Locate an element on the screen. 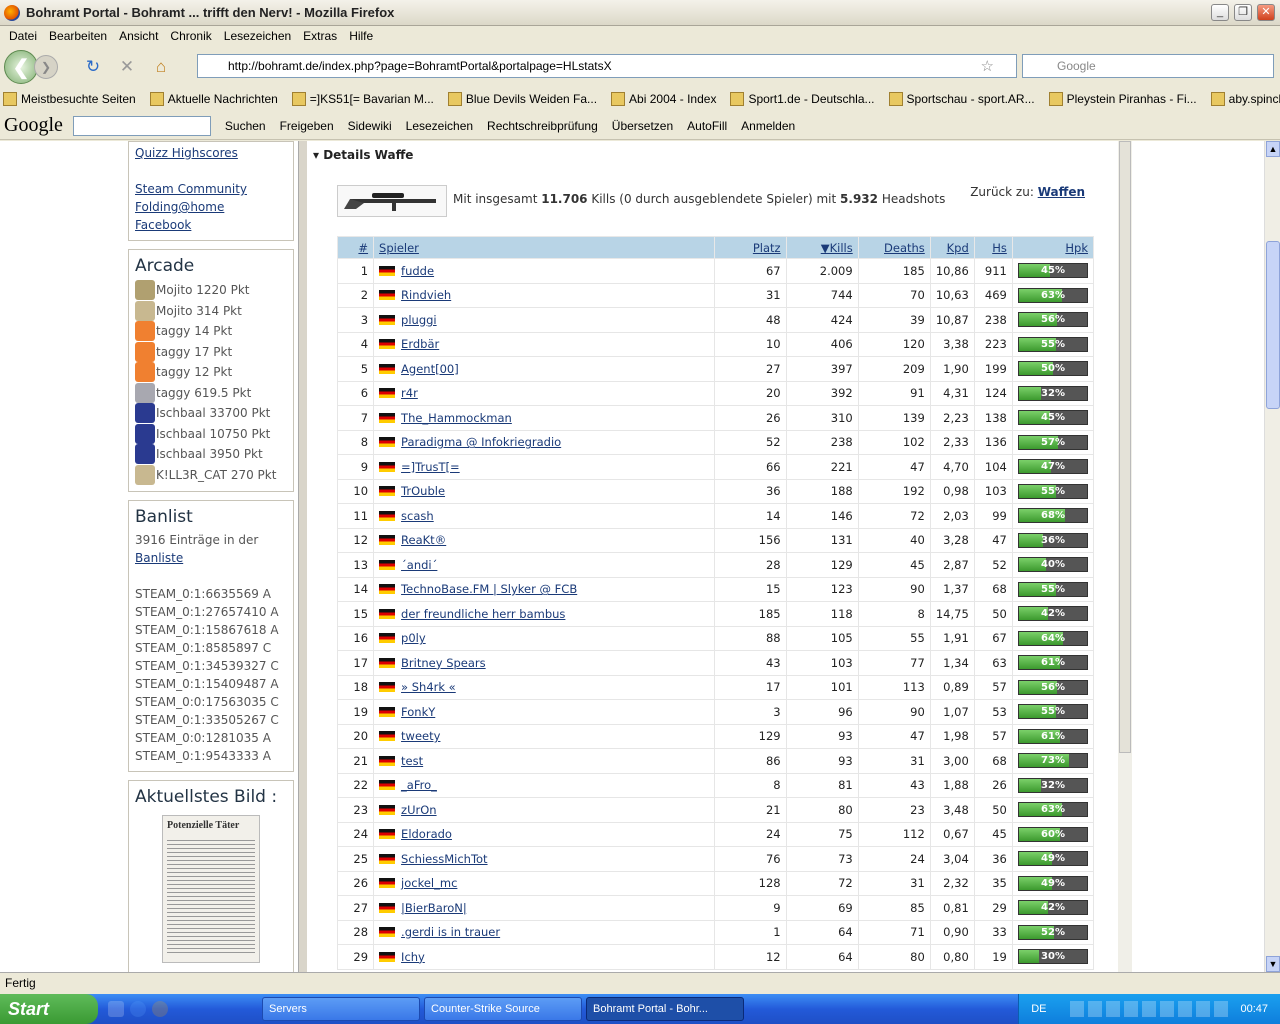  sidebar-link: Steam Community is located at coordinates (211, 189).